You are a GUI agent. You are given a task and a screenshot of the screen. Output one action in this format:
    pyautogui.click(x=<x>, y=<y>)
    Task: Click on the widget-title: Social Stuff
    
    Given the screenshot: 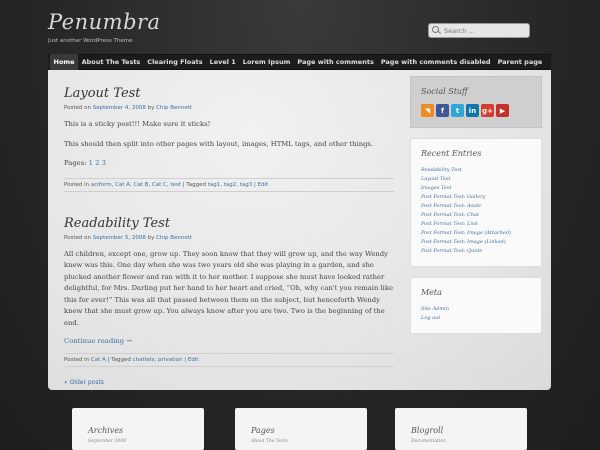 What is the action you would take?
    pyautogui.click(x=444, y=91)
    